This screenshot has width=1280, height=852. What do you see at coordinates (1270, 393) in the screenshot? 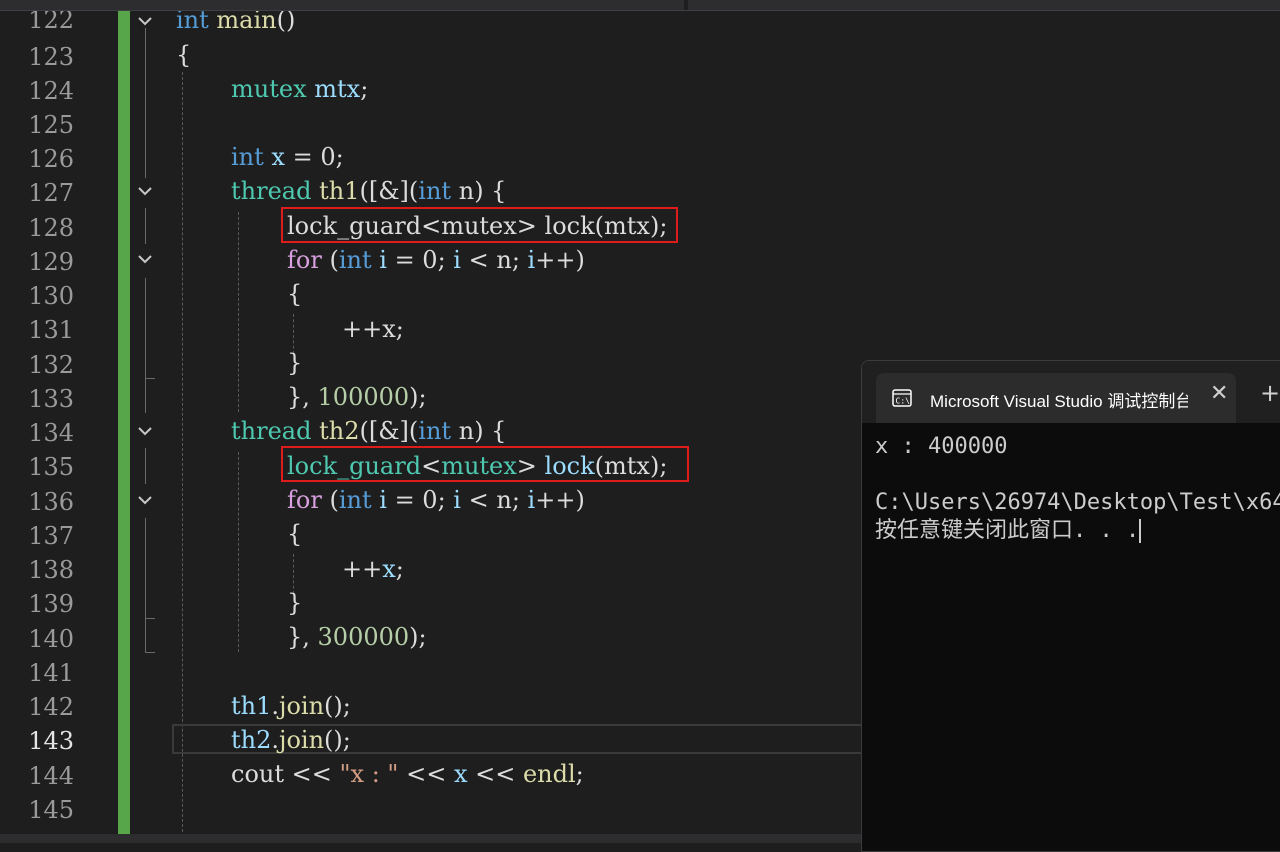
I see `new-tab-icon: +` at bounding box center [1270, 393].